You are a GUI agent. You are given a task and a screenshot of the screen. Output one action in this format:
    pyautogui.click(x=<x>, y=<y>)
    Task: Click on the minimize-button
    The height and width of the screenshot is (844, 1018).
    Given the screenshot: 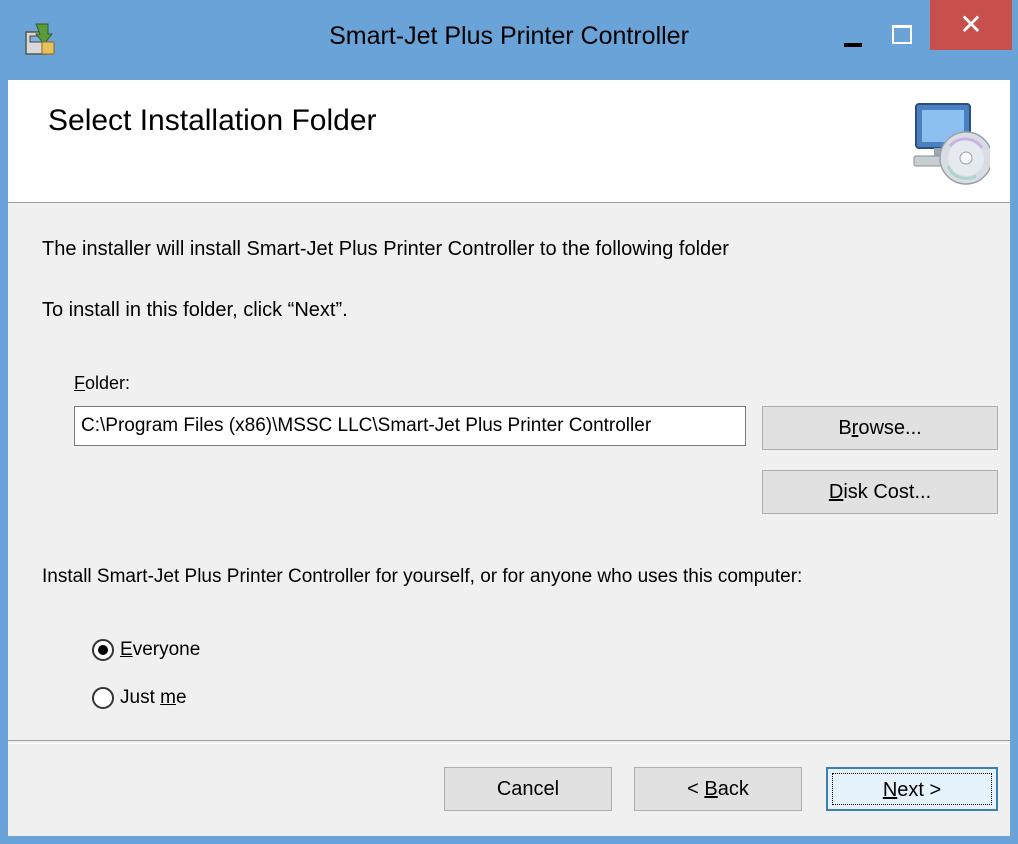 What is the action you would take?
    pyautogui.click(x=854, y=38)
    